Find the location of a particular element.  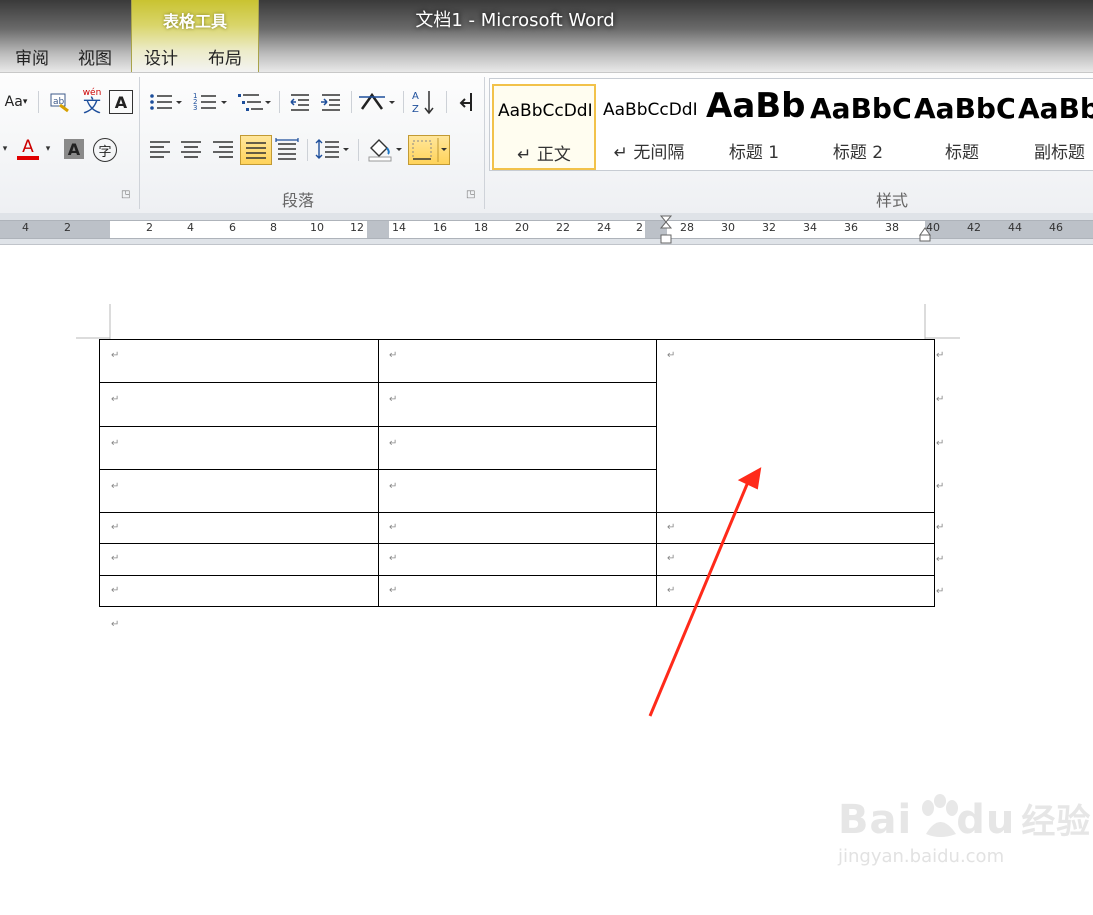

enclose-char: 字 is located at coordinates (105, 152).